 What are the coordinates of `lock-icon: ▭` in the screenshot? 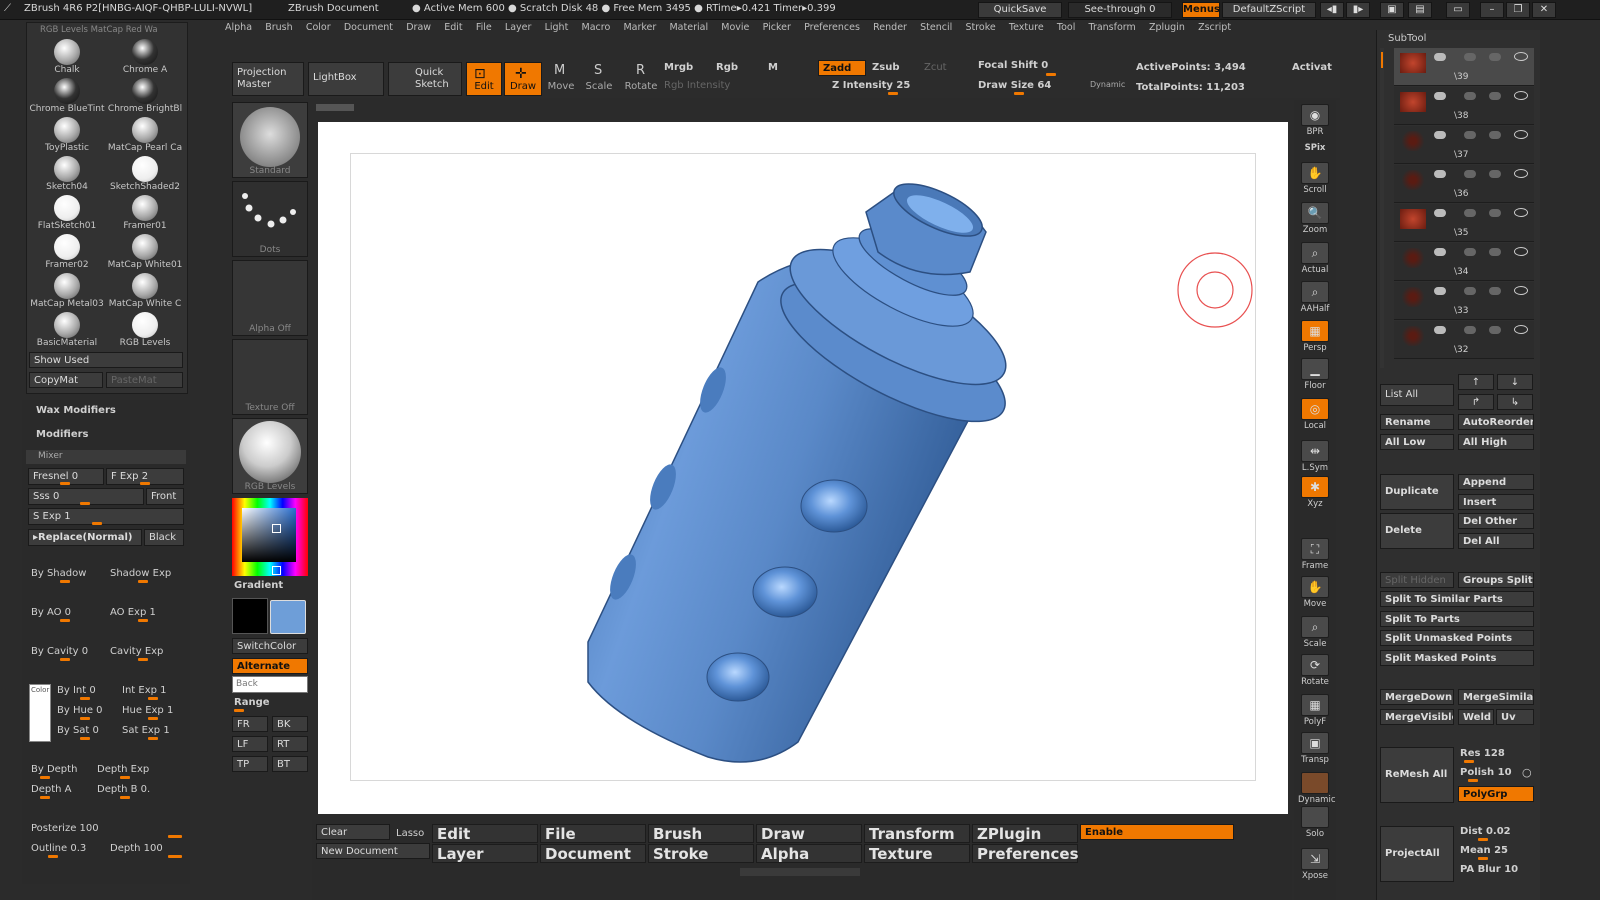 It's located at (1458, 10).